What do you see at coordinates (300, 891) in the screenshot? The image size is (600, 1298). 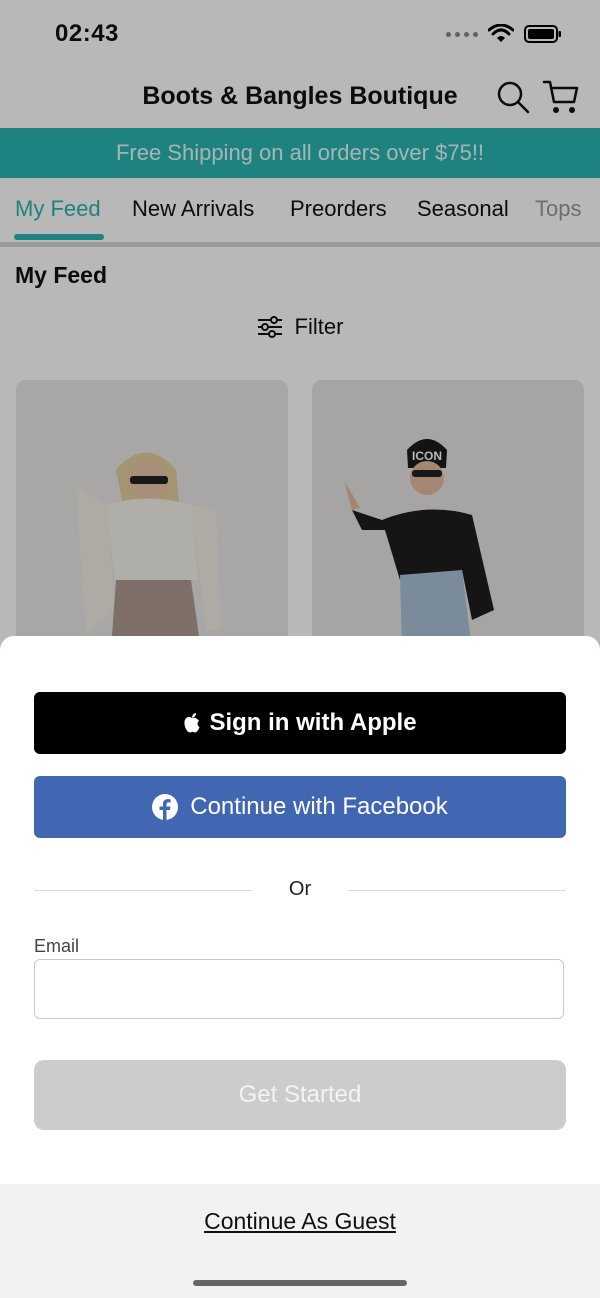 I see `or-divider: Or` at bounding box center [300, 891].